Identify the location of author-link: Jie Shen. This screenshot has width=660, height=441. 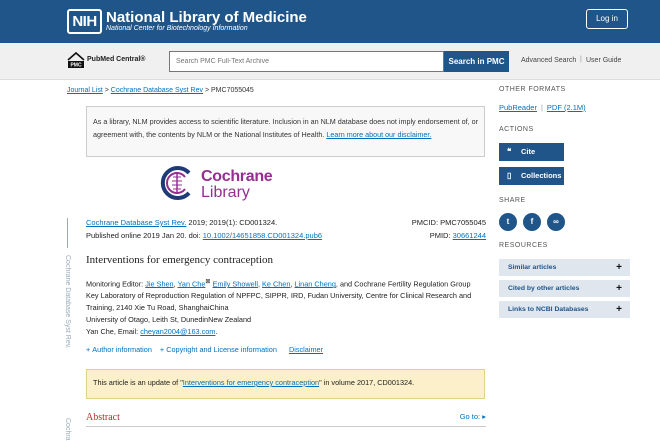
(159, 283).